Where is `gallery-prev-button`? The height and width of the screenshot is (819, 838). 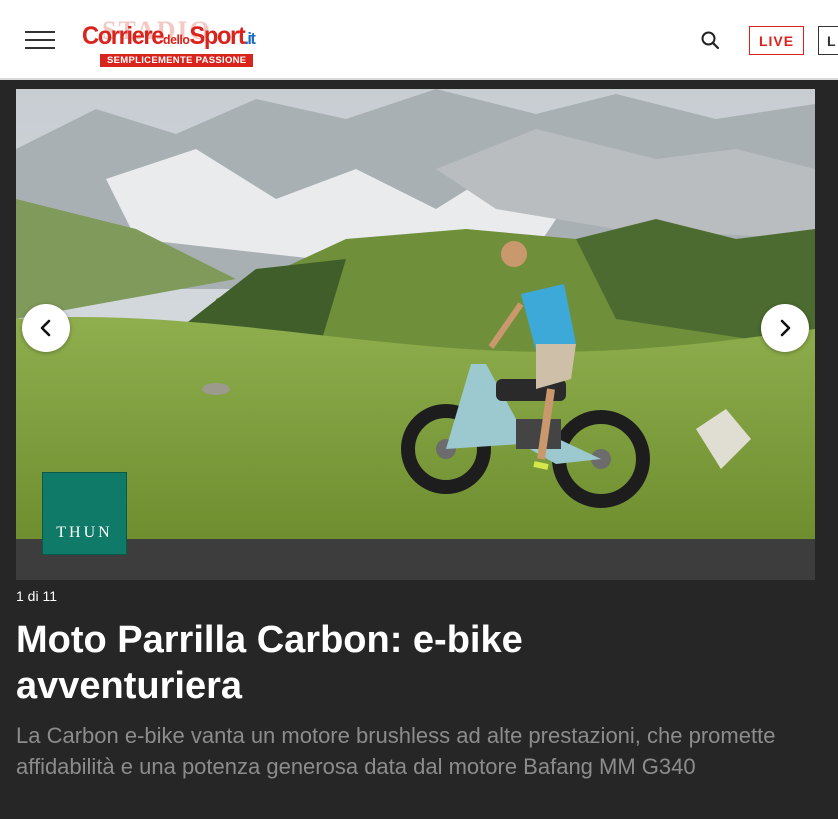
gallery-prev-button is located at coordinates (46, 328).